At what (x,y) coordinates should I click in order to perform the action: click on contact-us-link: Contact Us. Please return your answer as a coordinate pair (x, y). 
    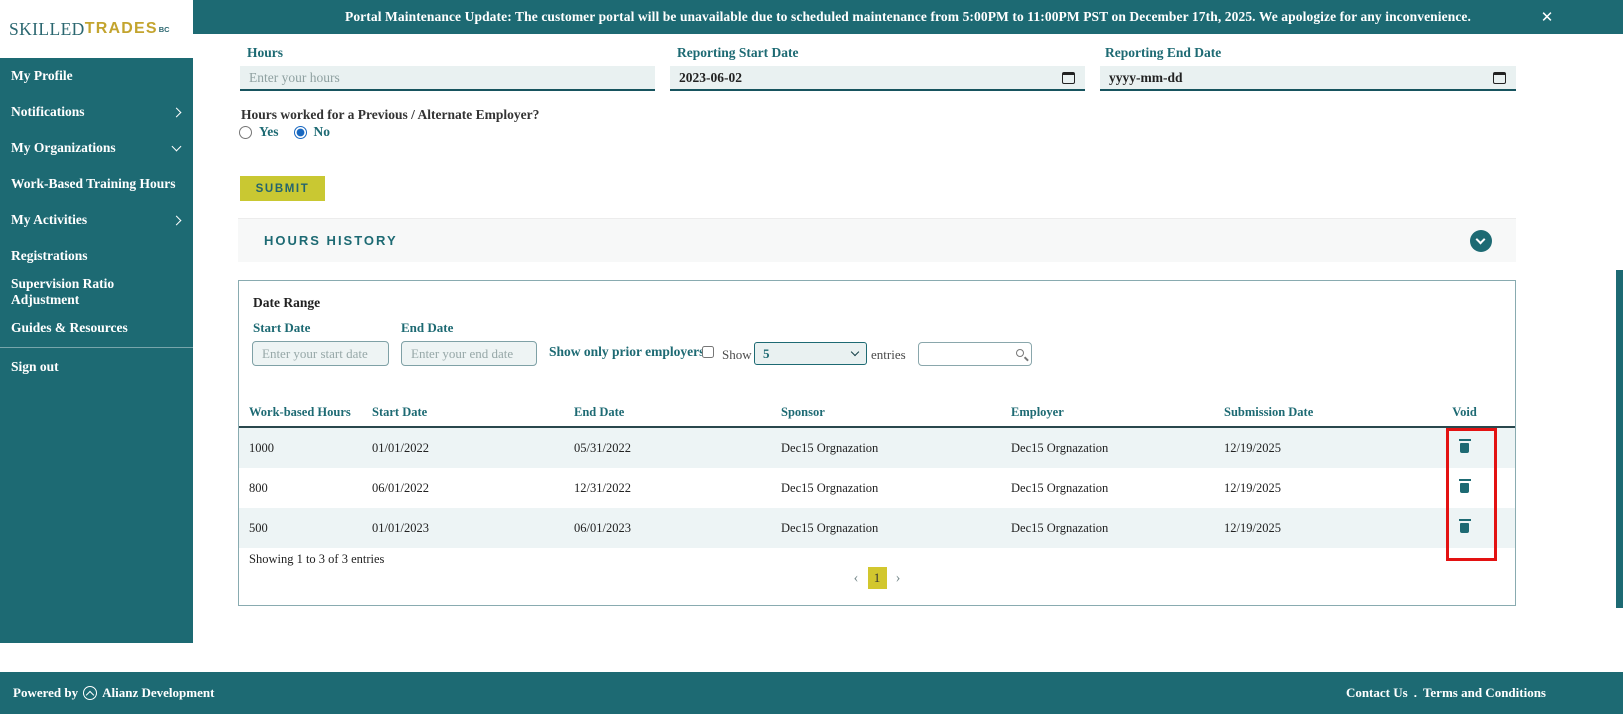
    Looking at the image, I should click on (1377, 693).